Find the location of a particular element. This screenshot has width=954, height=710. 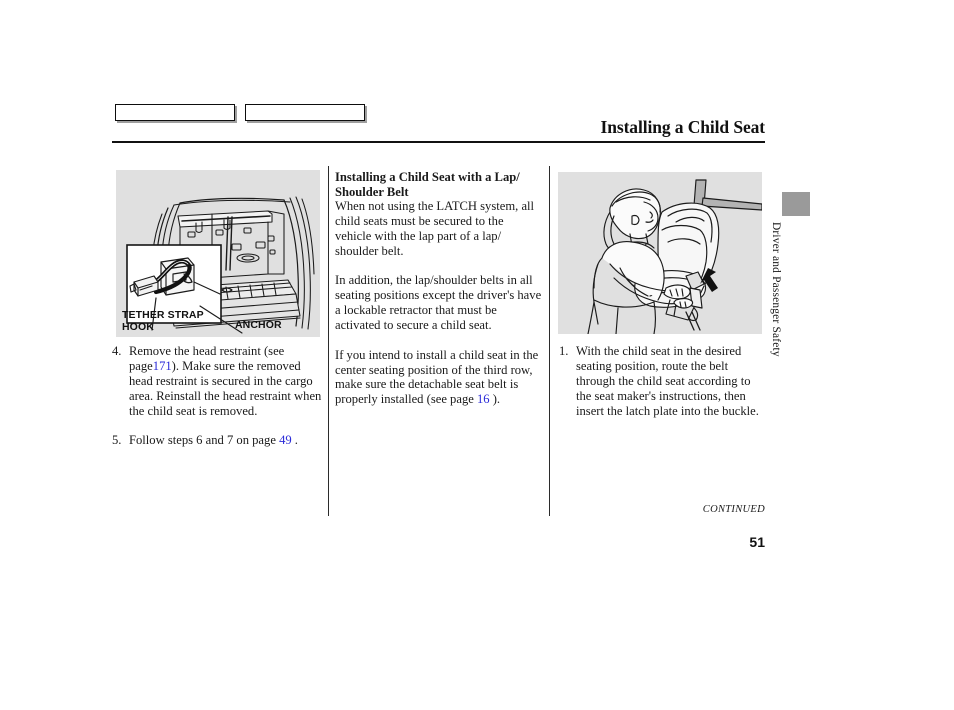

page-reference-16: 16 is located at coordinates (483, 399).